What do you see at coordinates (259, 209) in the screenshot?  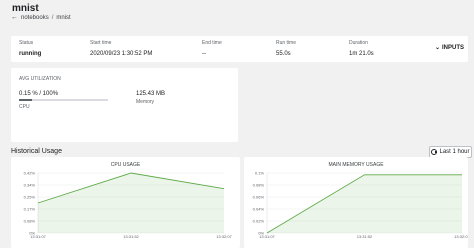 I see `y-tick-label: 0.04%` at bounding box center [259, 209].